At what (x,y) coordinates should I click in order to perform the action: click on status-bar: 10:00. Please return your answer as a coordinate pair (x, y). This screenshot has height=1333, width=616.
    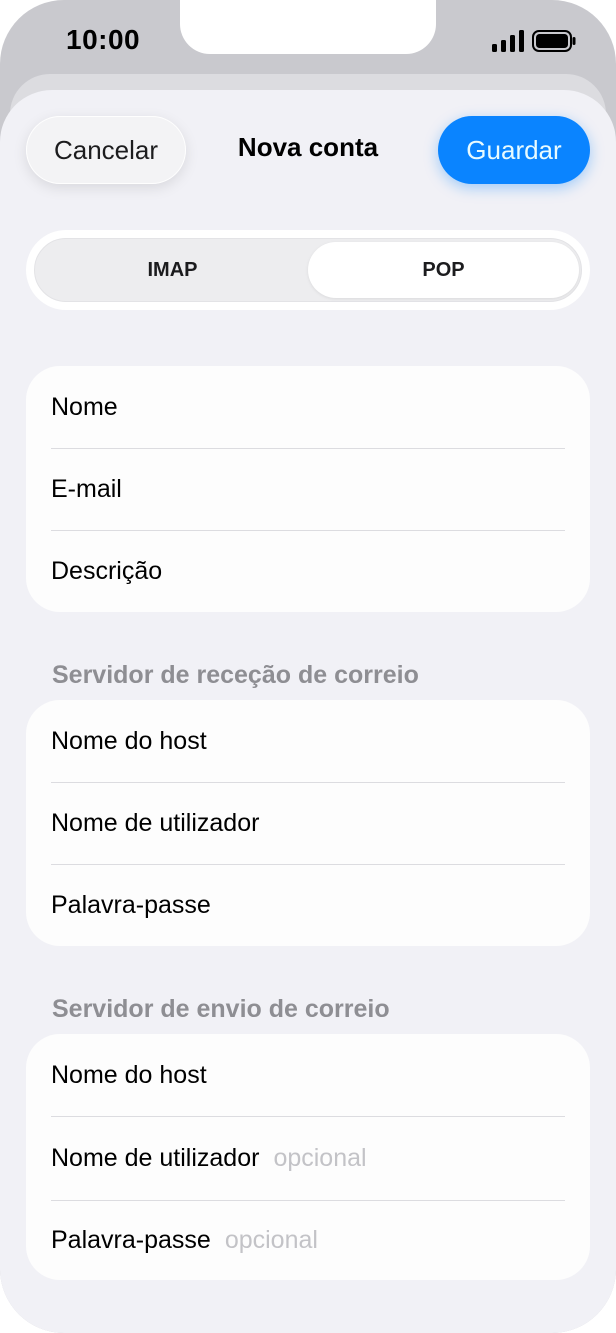
    Looking at the image, I should click on (308, 42).